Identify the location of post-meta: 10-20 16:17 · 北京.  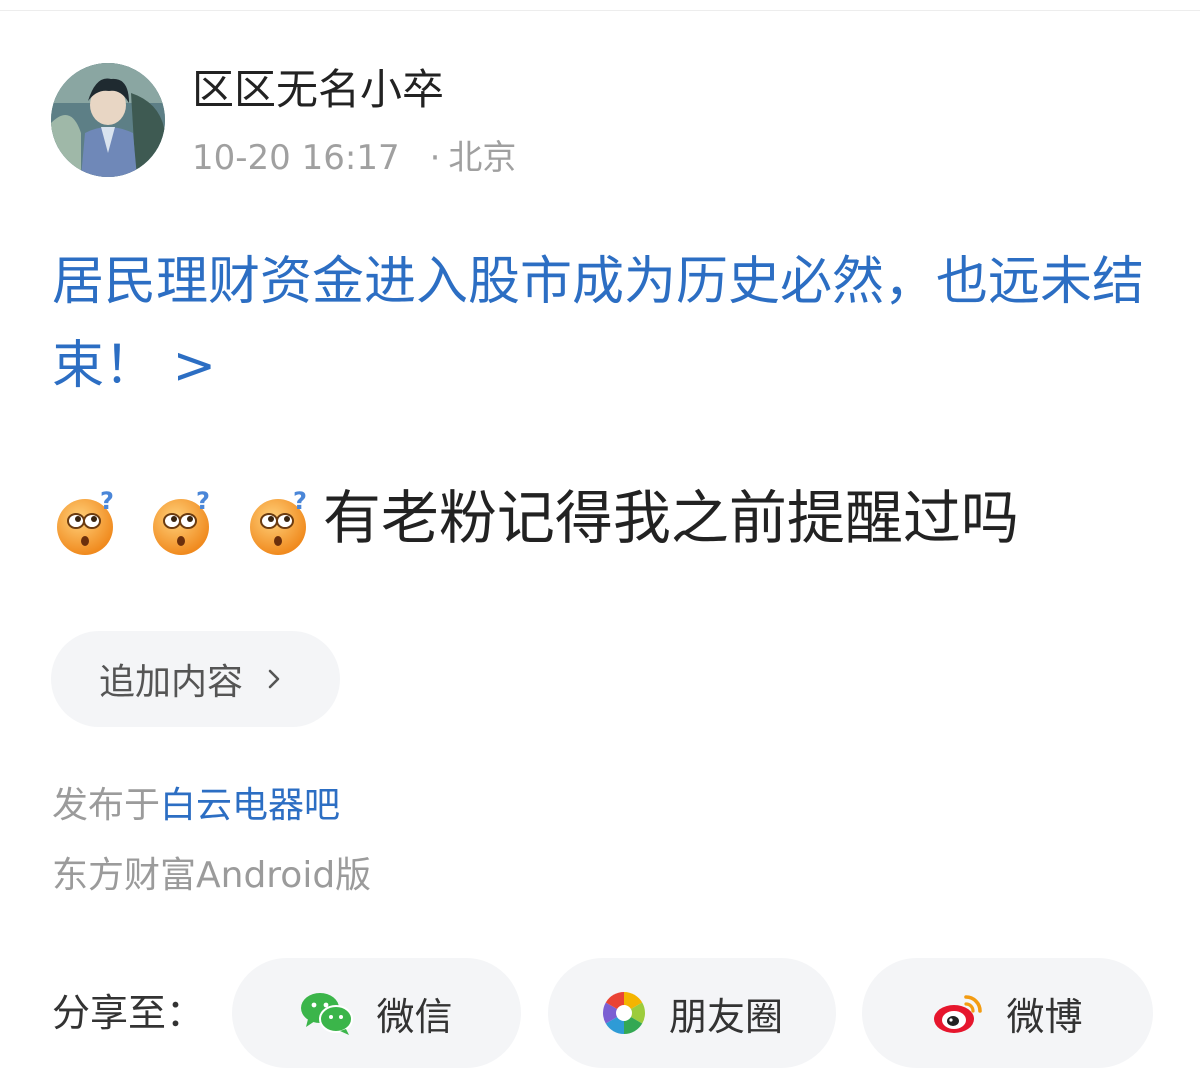
(354, 158).